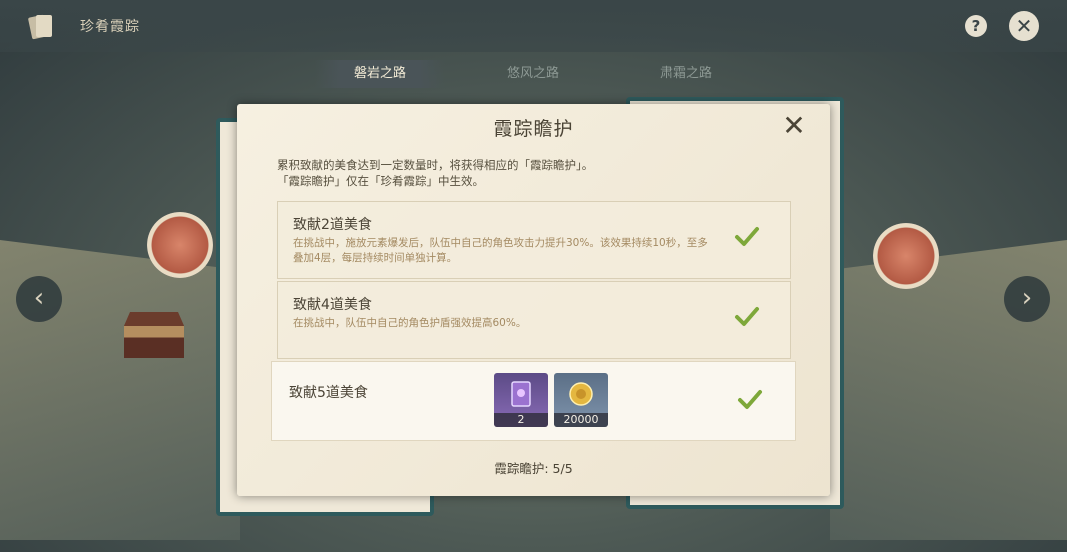 This screenshot has height=552, width=1067. I want to click on event-cards-icon, so click(40, 27).